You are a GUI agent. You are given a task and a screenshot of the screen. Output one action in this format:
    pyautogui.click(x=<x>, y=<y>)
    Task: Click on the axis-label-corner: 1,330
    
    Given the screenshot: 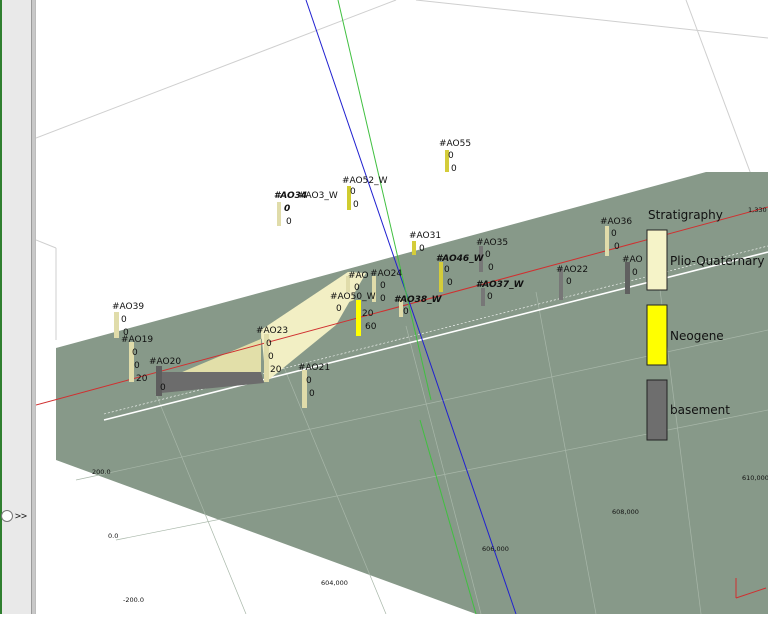 What is the action you would take?
    pyautogui.click(x=757, y=210)
    